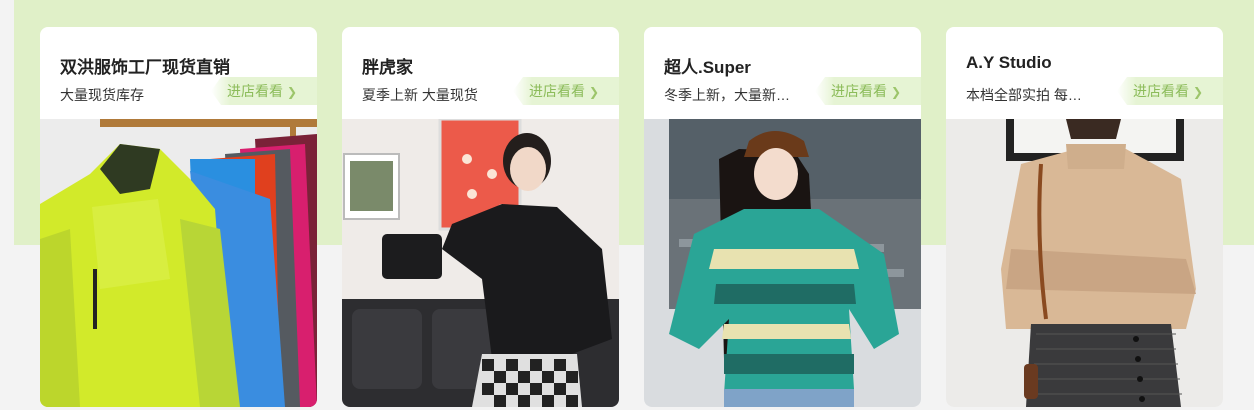 This screenshot has width=1254, height=410. I want to click on shop-card-header: 超人.Super 冬季上新，大量新… 进店看看 ❯, so click(782, 73).